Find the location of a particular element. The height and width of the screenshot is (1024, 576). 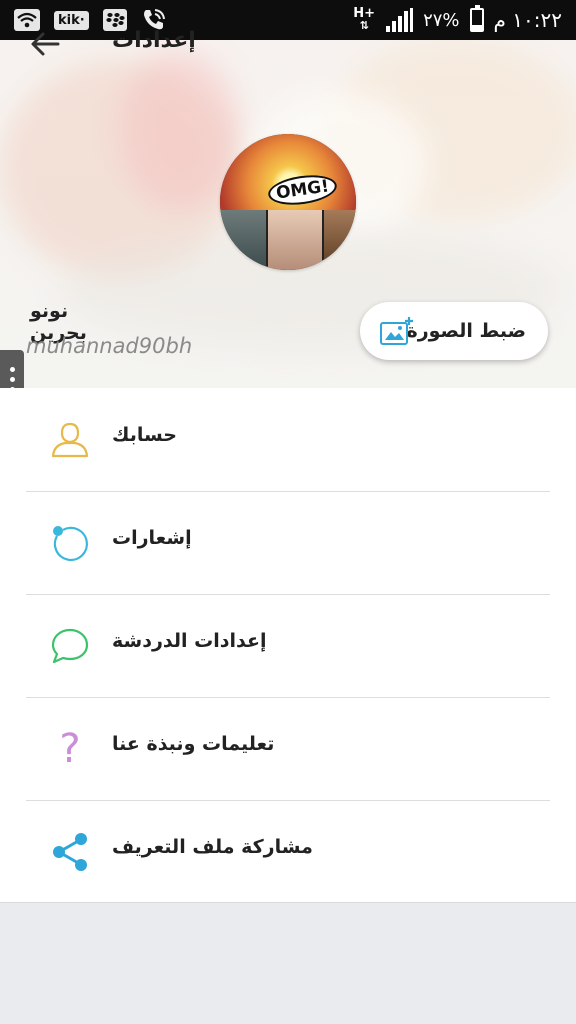

battery-percent: ٢٧% is located at coordinates (441, 20).